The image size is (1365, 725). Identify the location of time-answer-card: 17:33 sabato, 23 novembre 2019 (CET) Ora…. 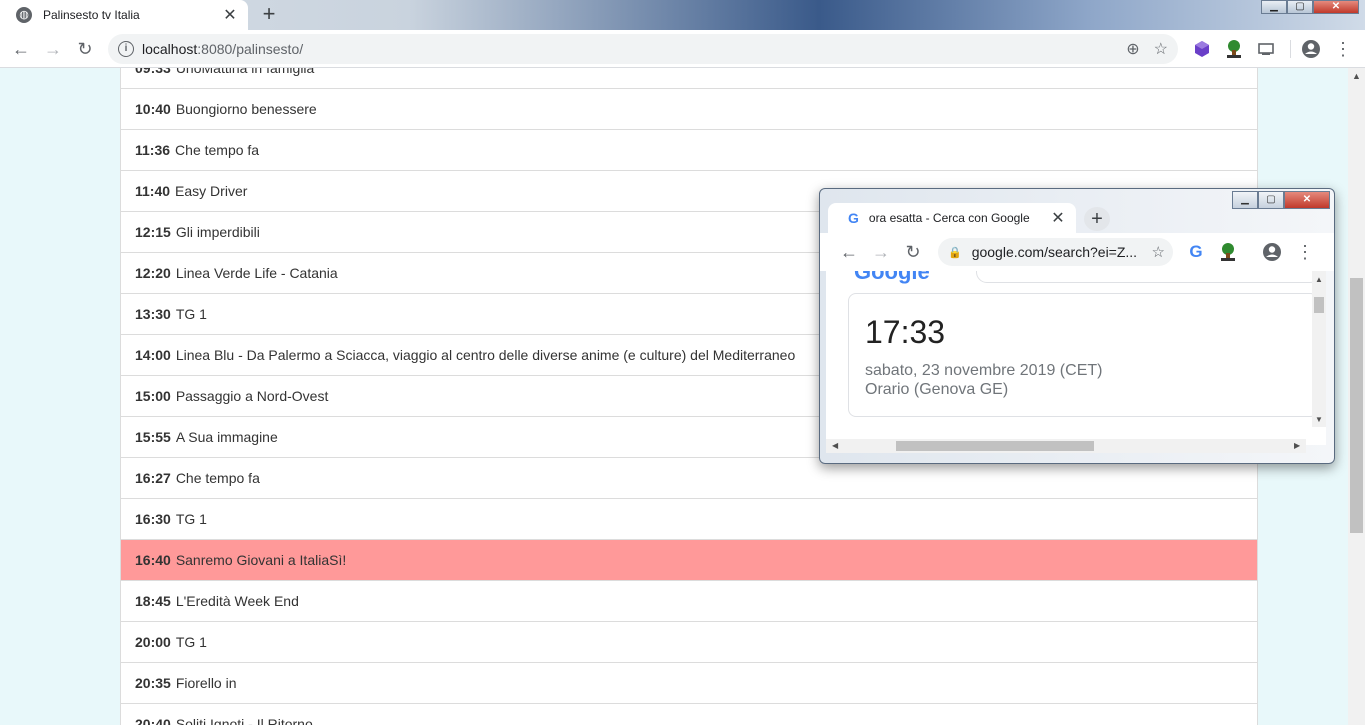
(1083, 355).